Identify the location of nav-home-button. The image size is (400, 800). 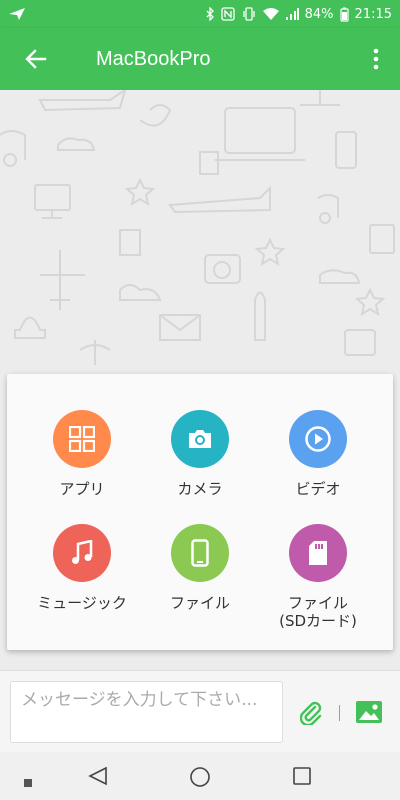
(200, 779).